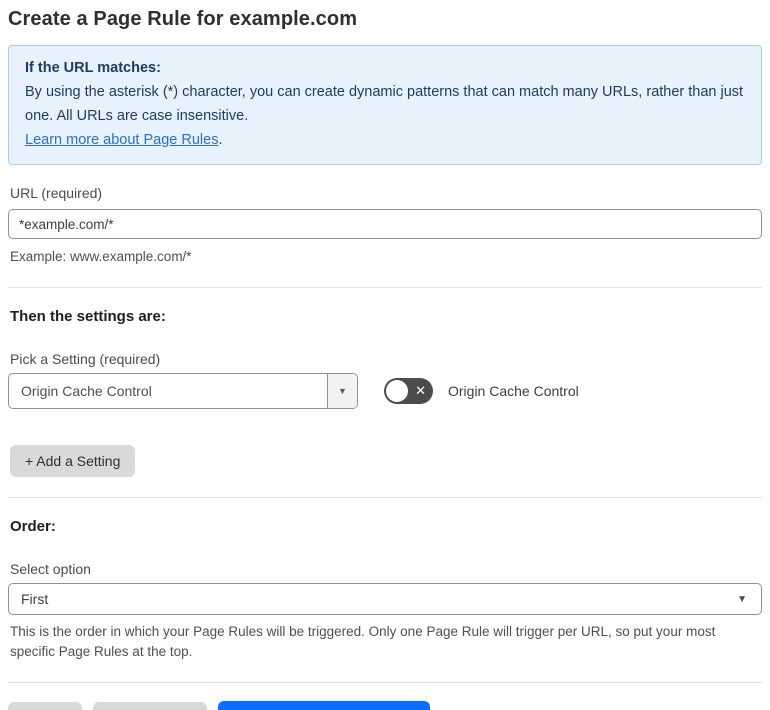  I want to click on toggle-knob, so click(397, 391).